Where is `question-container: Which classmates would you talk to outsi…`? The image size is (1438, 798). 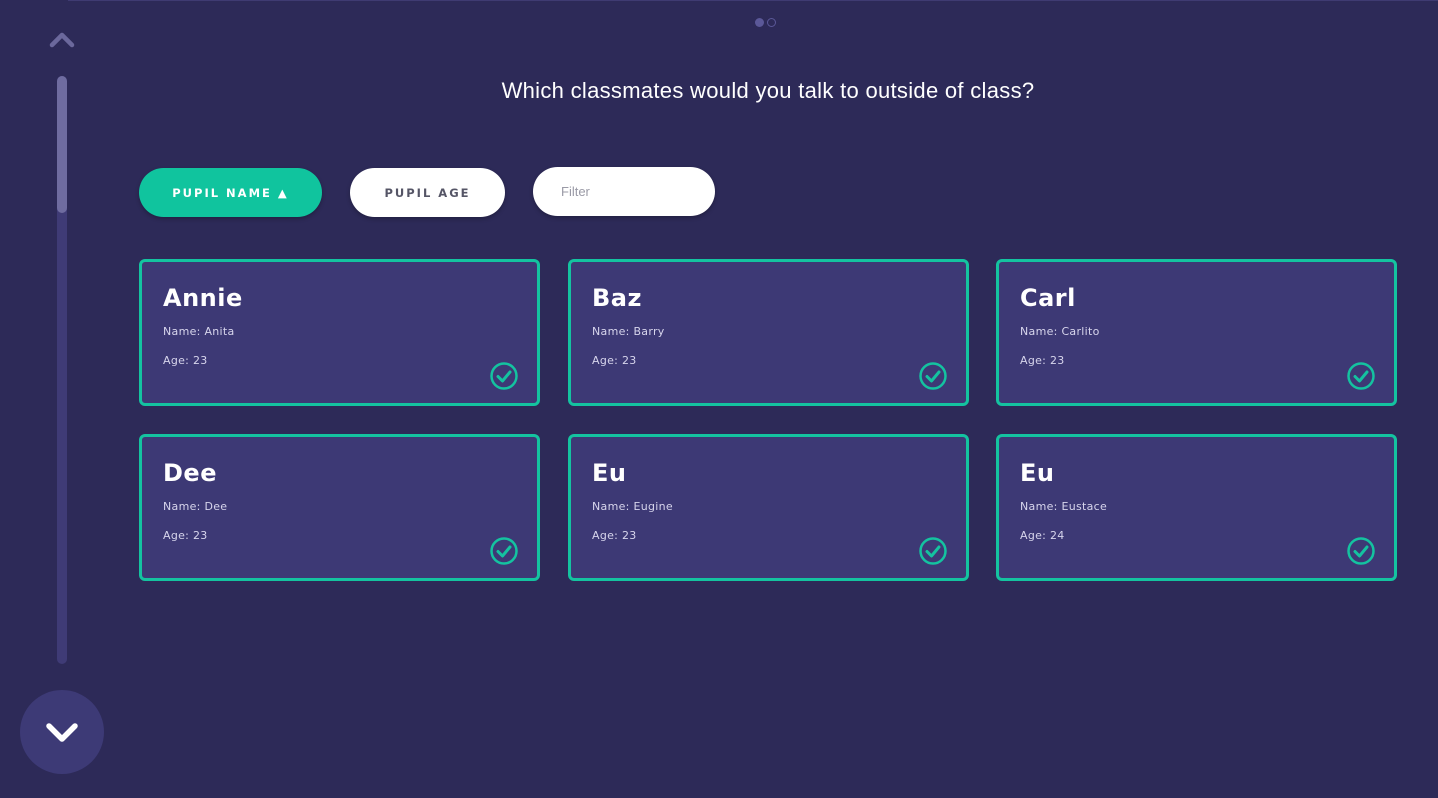
question-container: Which classmates would you talk to outsi… is located at coordinates (719, 91).